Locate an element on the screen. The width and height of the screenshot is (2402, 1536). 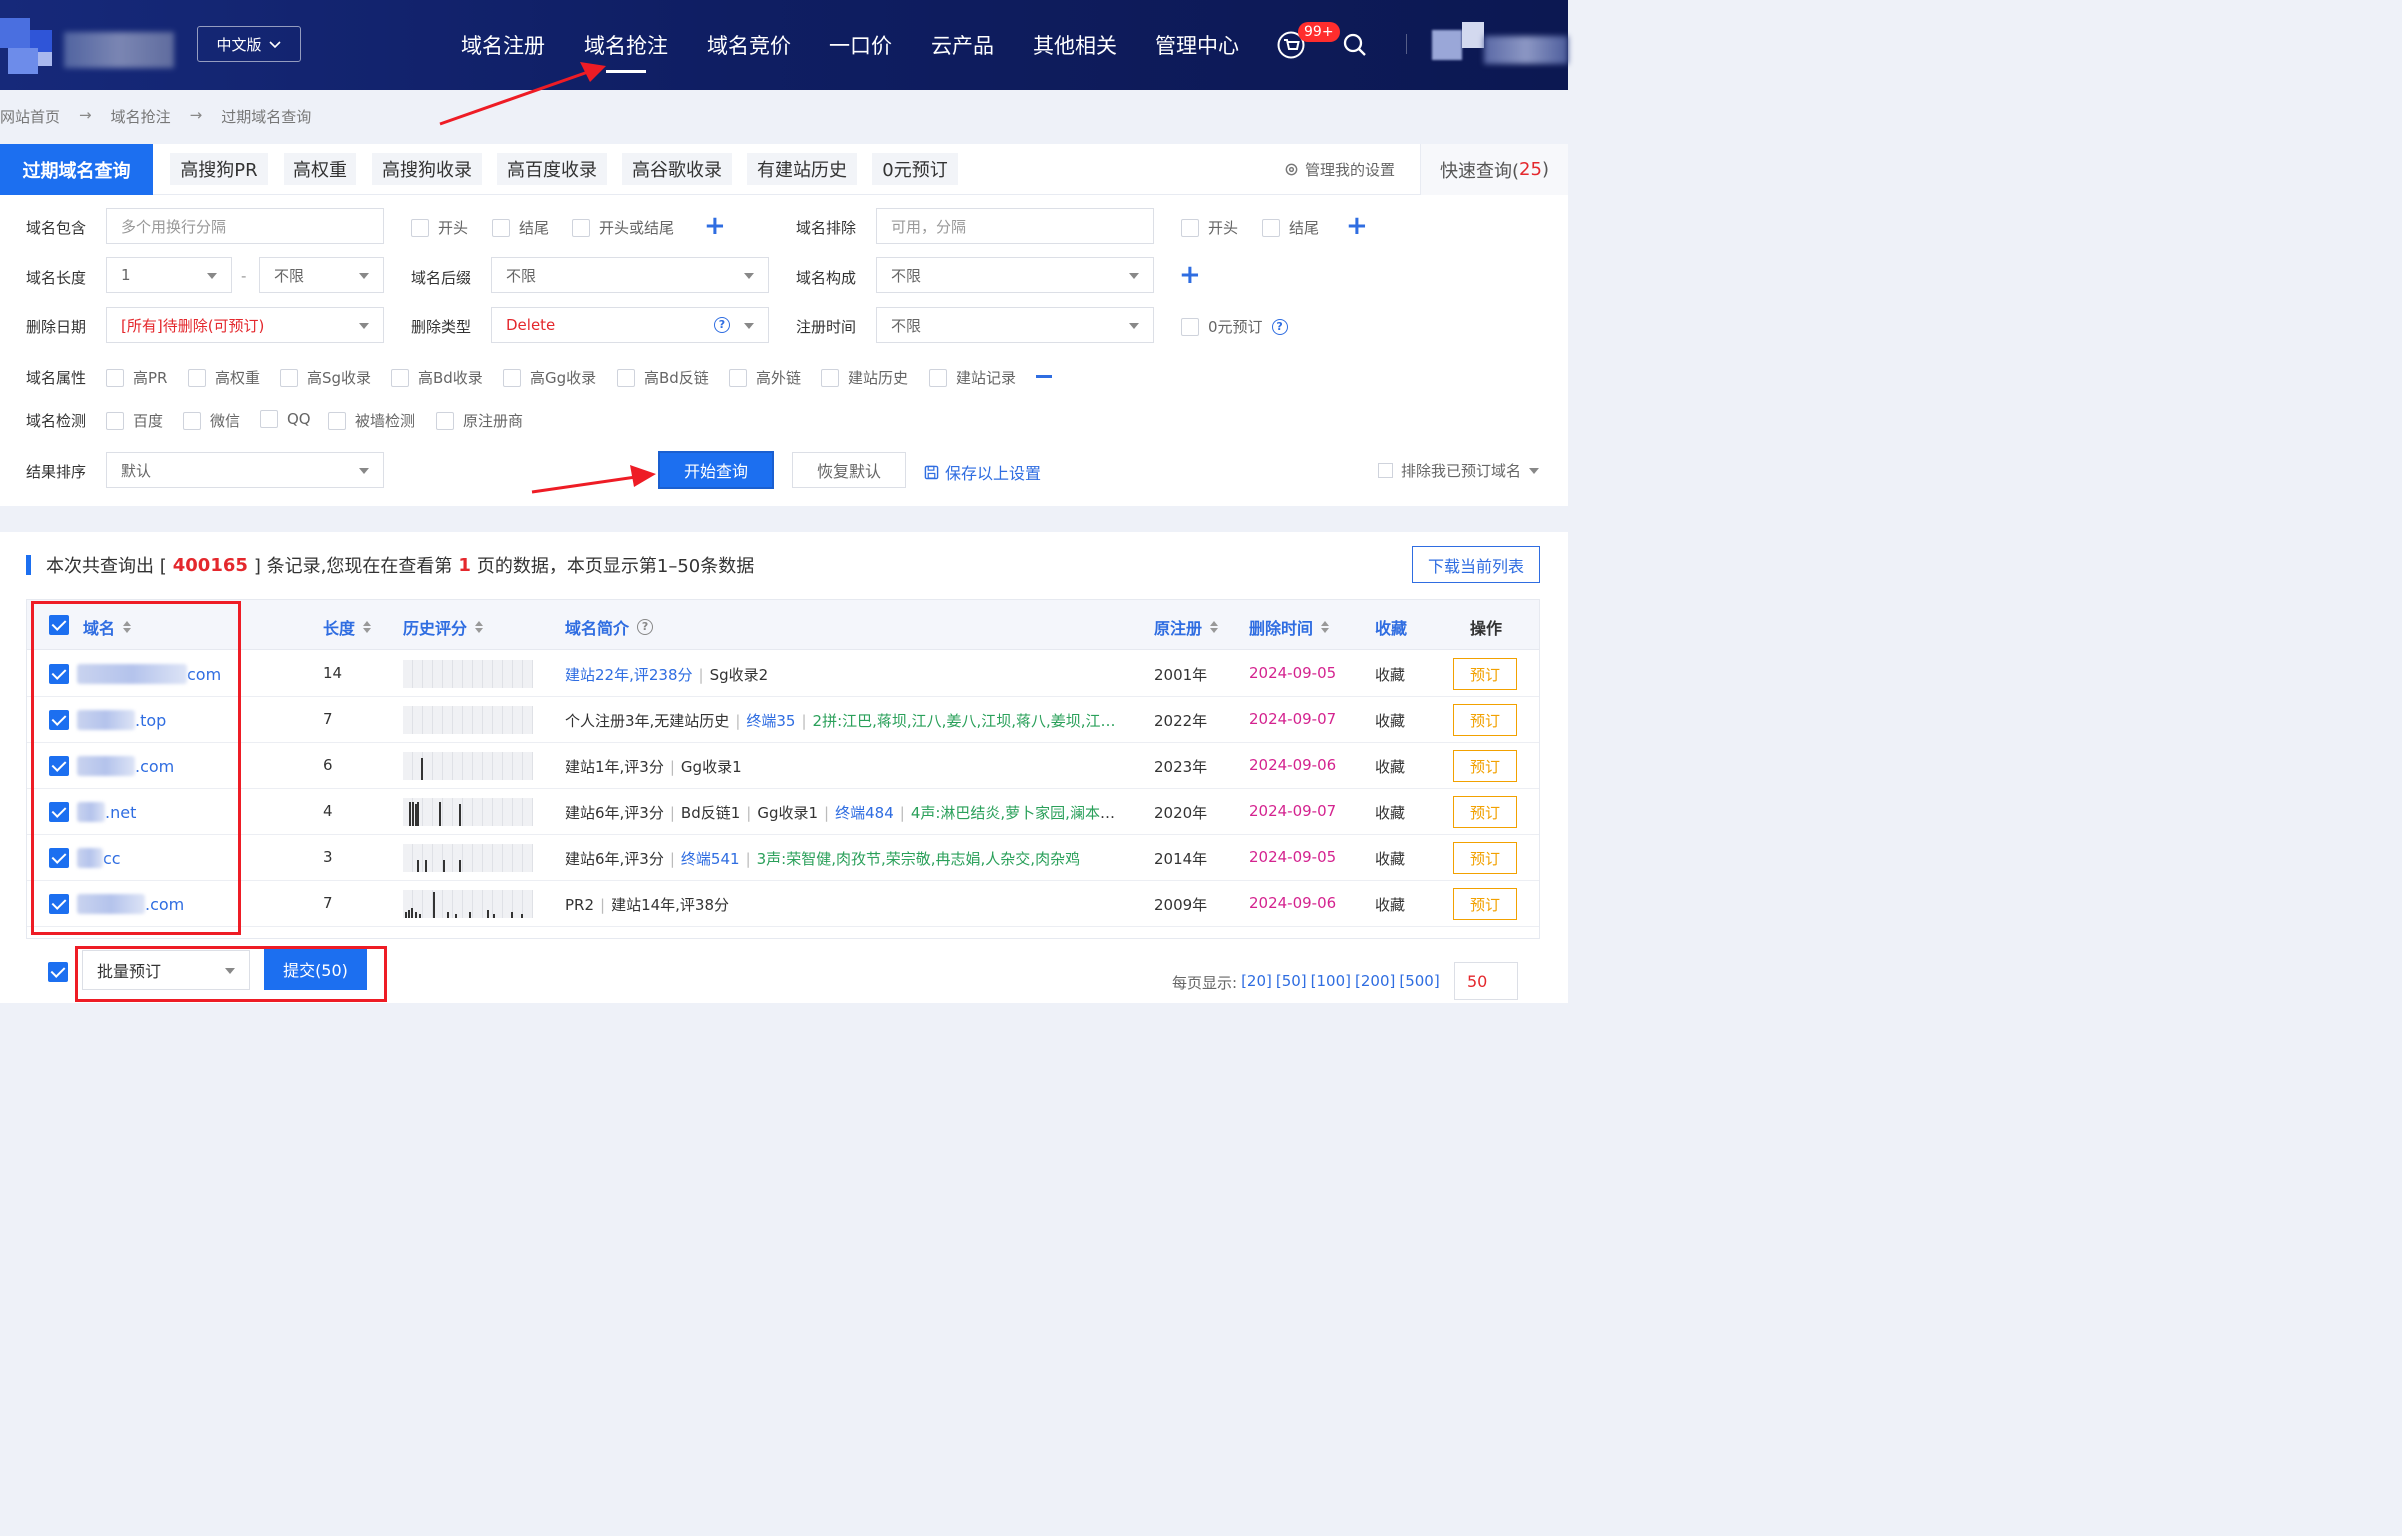
attr-high-external-checkbox: 高外链 is located at coordinates (765, 377).